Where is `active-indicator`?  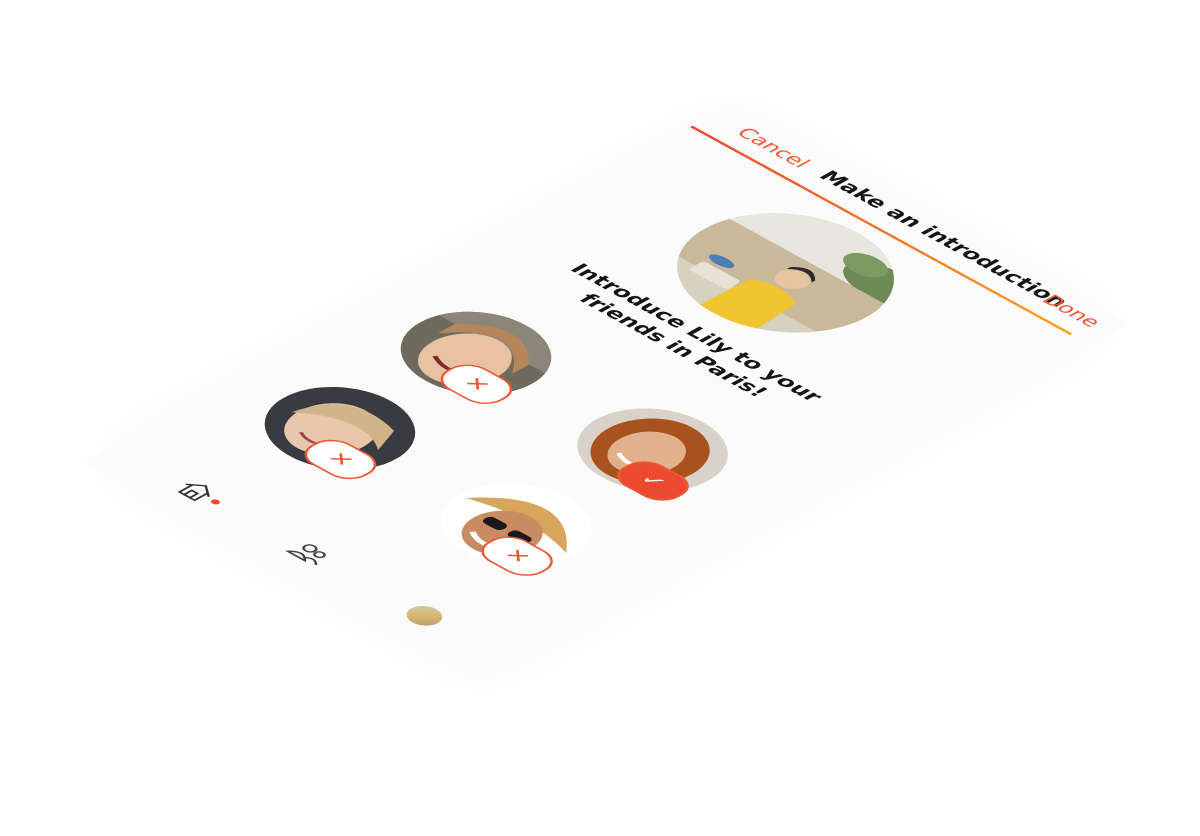
active-indicator is located at coordinates (215, 502).